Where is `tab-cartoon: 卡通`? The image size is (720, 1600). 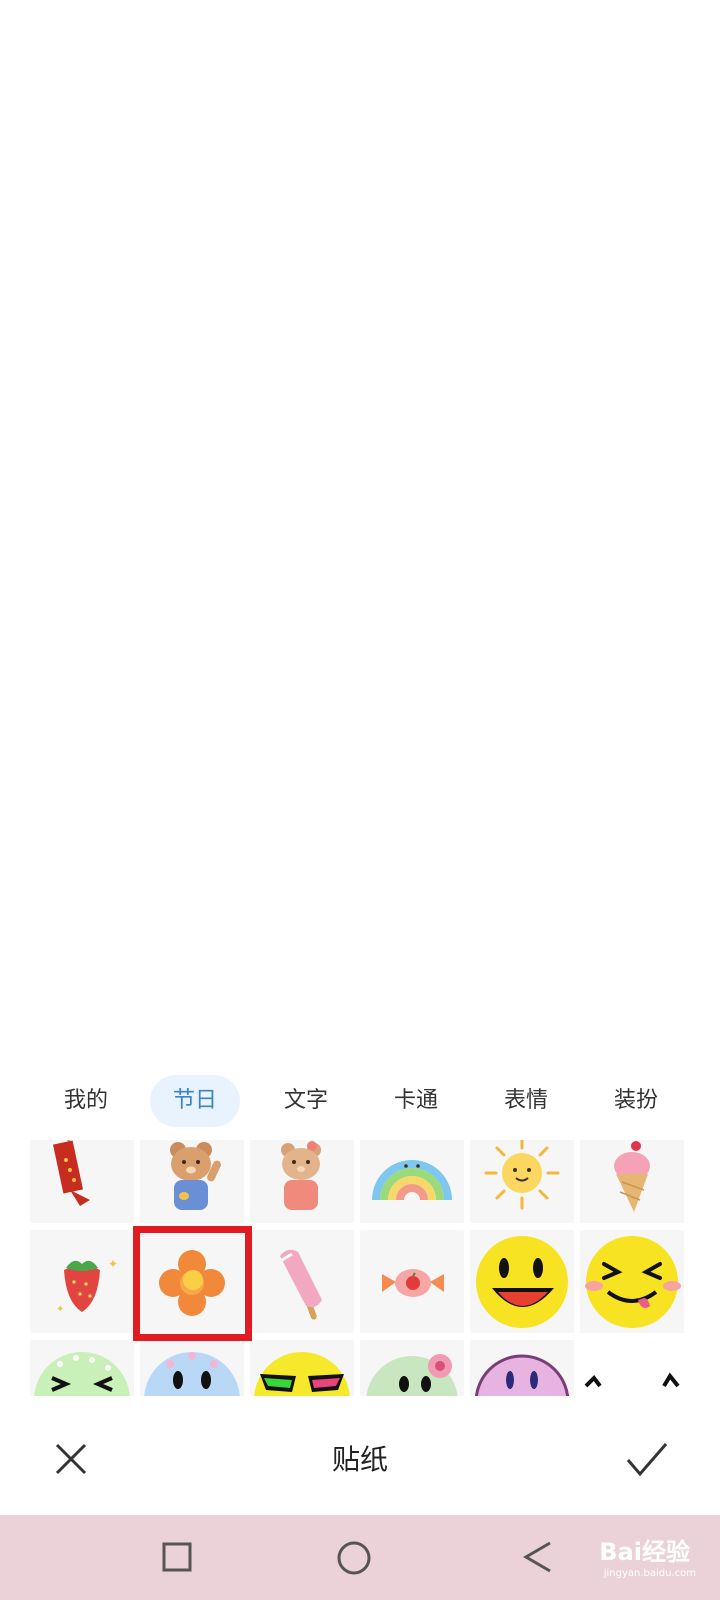
tab-cartoon: 卡通 is located at coordinates (416, 1101).